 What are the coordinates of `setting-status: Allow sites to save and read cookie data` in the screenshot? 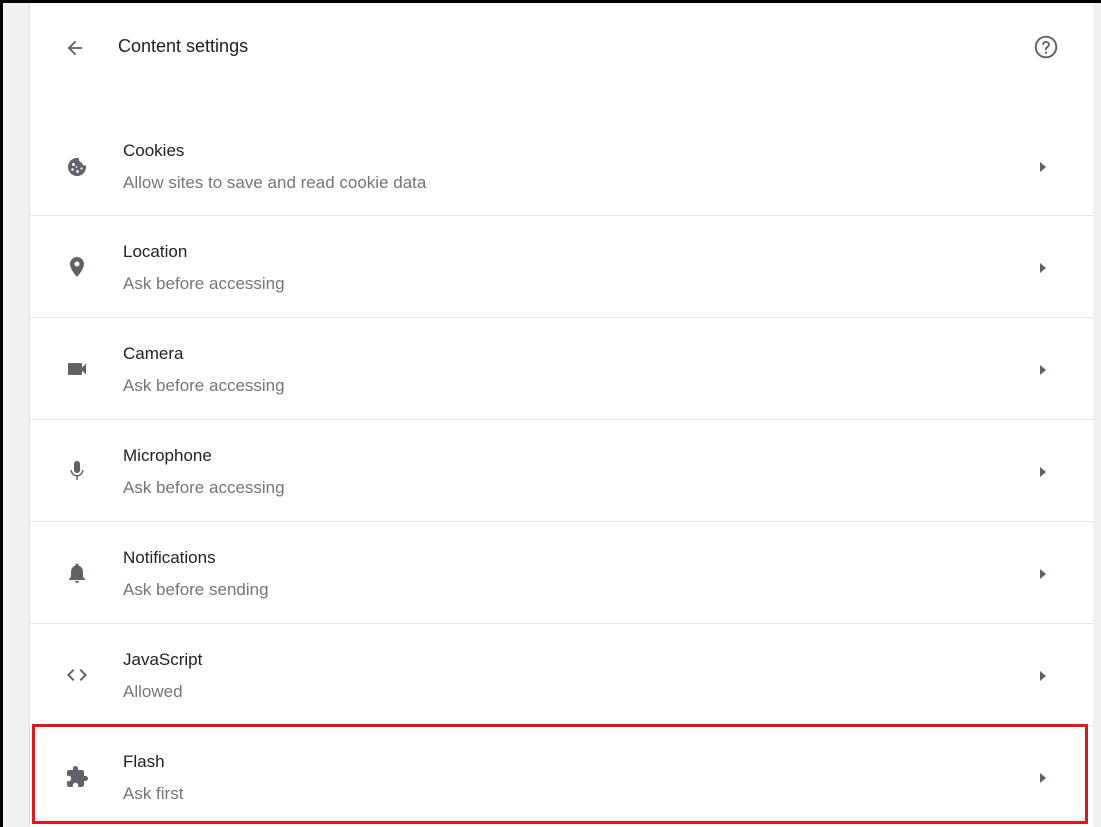 It's located at (275, 182).